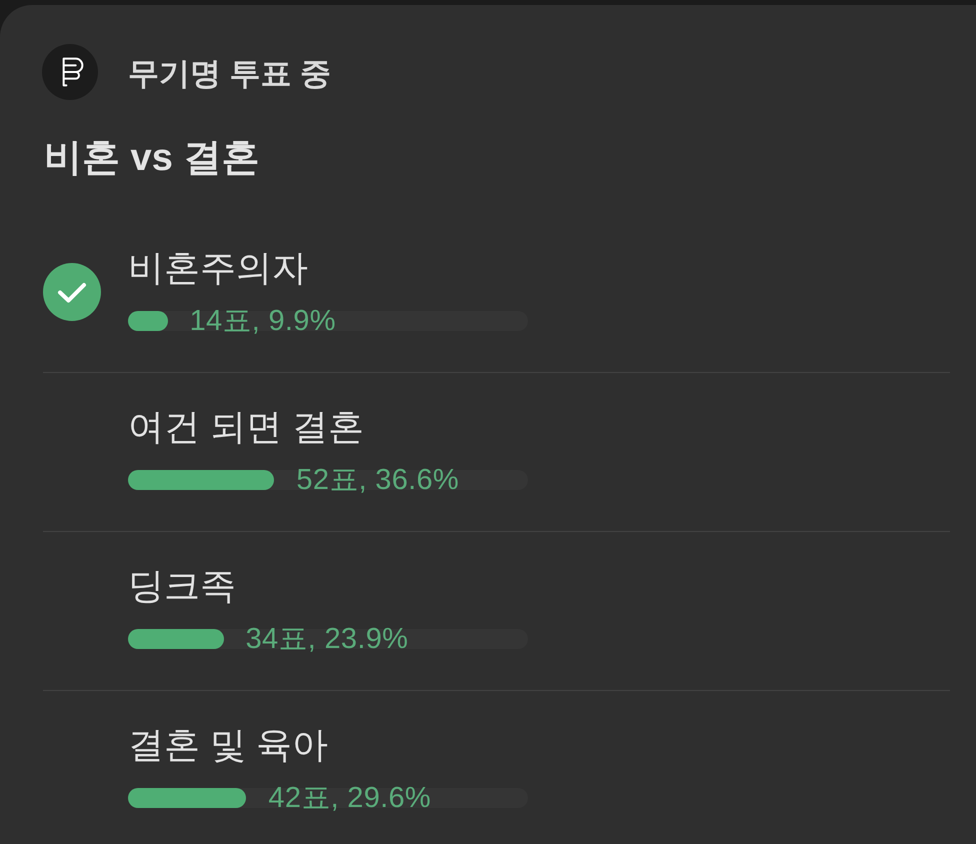 This screenshot has height=844, width=976. I want to click on vote-result: 14표, 9.9%, so click(263, 321).